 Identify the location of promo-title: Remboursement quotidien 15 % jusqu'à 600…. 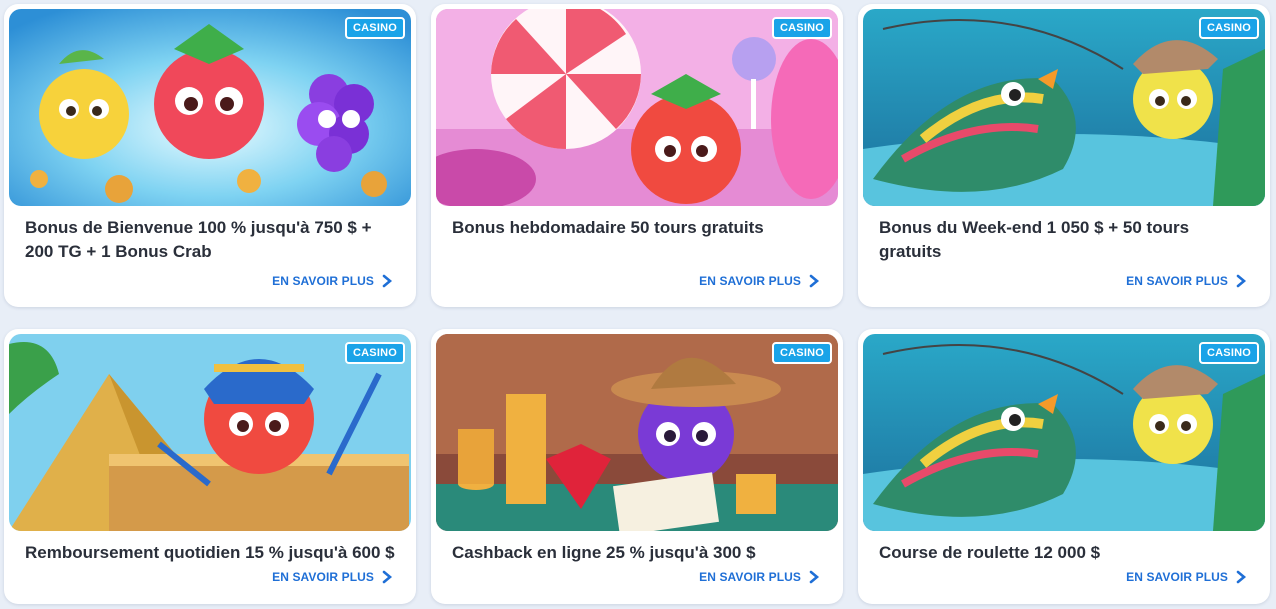
(210, 552).